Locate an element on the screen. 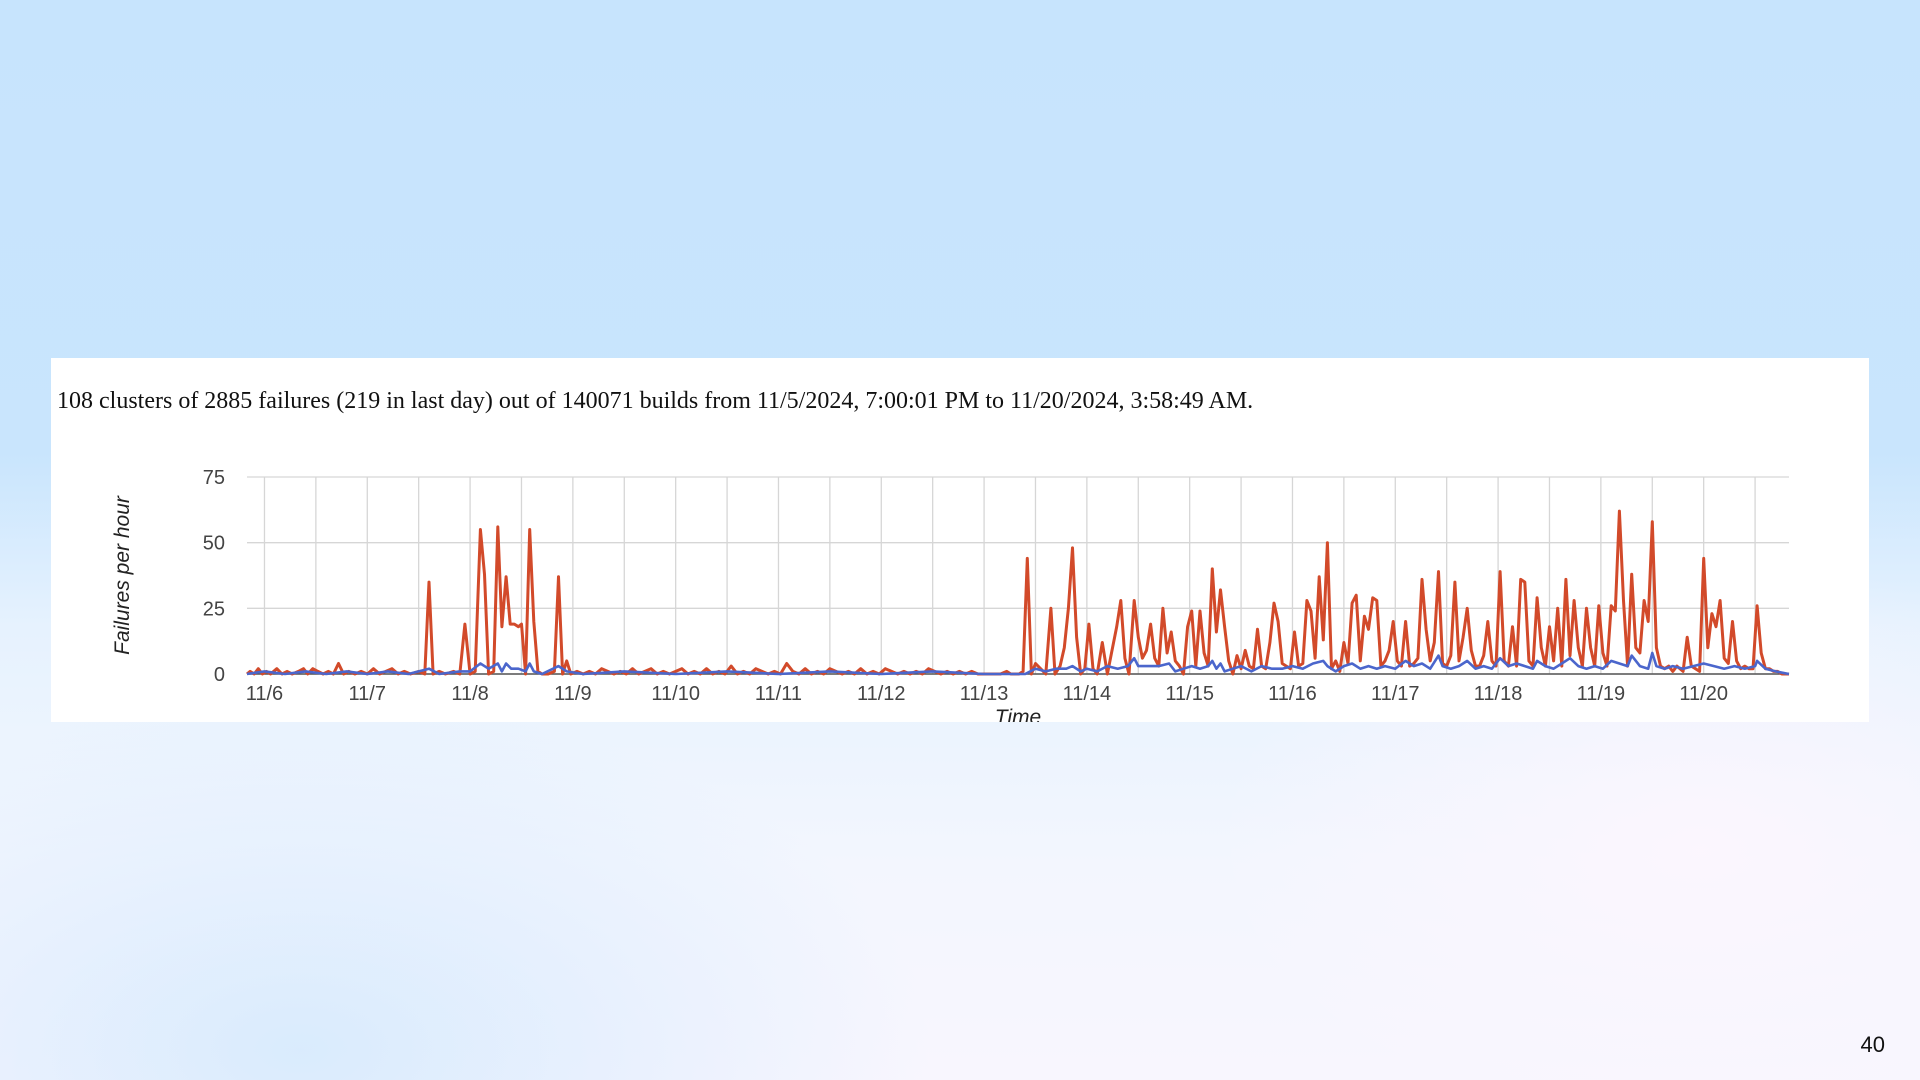 The height and width of the screenshot is (1080, 1920). y-tick-label: 50 is located at coordinates (214, 544).